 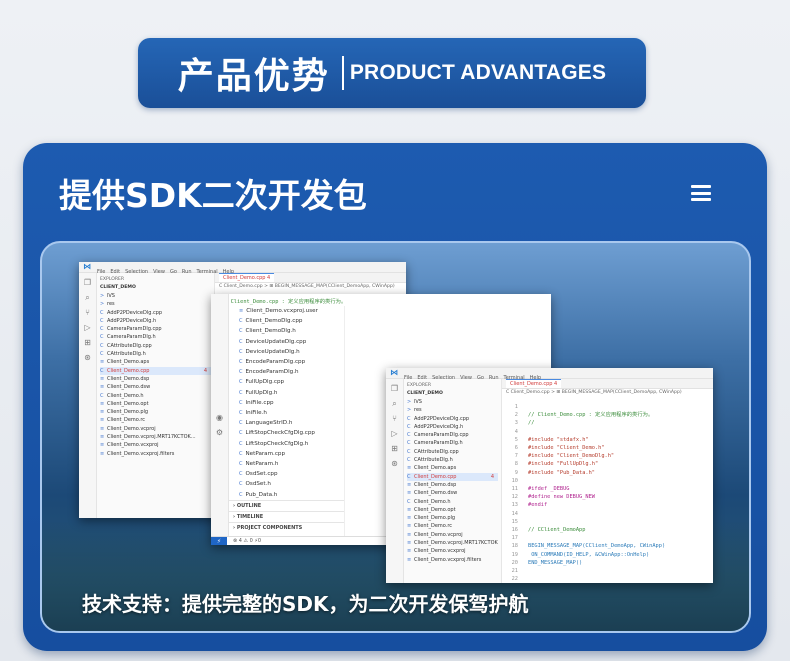 What do you see at coordinates (247, 541) in the screenshot?
I see `status-text: ⊗ 4 ⚠ 0 ⚡0` at bounding box center [247, 541].